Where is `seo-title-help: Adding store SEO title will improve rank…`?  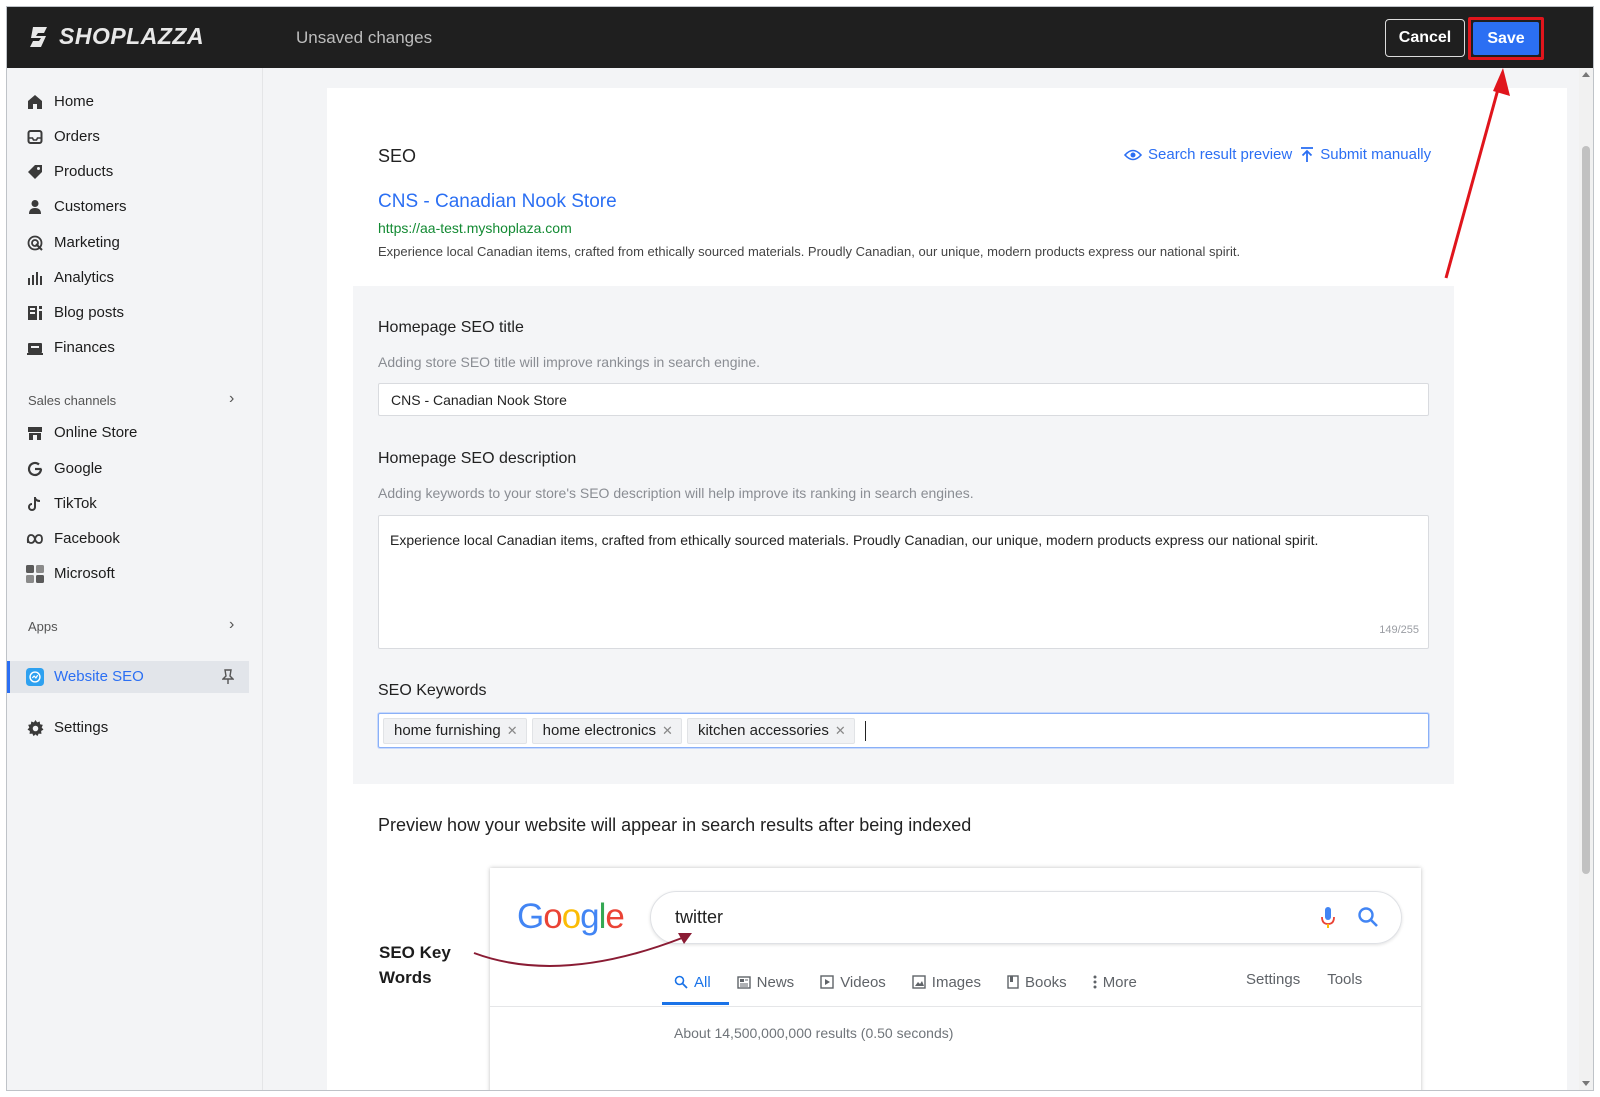
seo-title-help: Adding store SEO title will improve rank… is located at coordinates (569, 362).